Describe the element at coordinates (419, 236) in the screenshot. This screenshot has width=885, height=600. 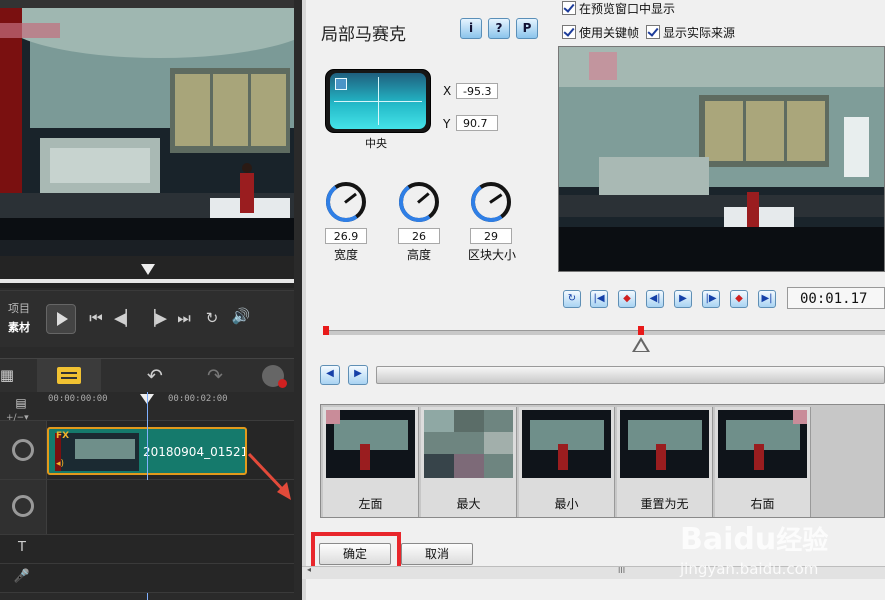
I see `height-value-input: 26` at that location.